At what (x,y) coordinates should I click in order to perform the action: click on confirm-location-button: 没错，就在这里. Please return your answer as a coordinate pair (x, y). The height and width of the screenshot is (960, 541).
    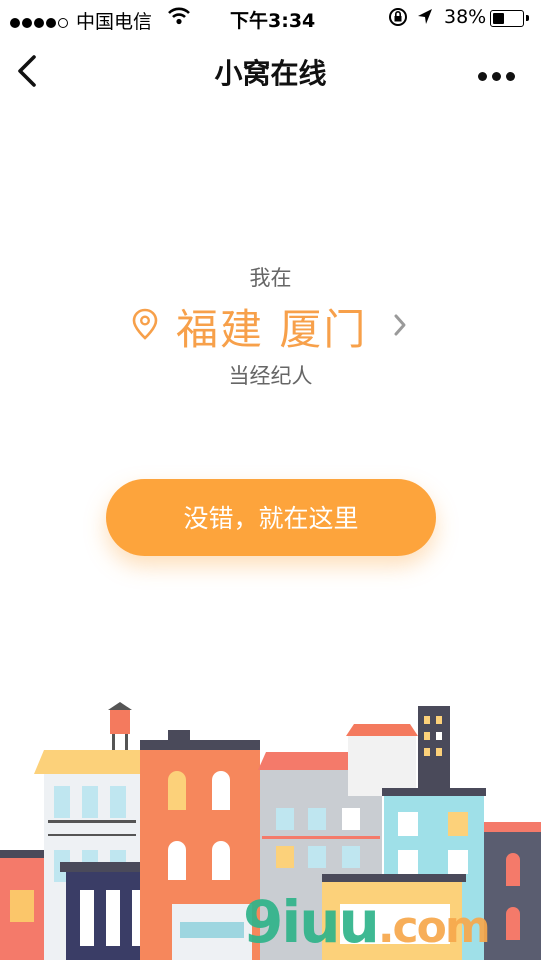
    Looking at the image, I should click on (271, 517).